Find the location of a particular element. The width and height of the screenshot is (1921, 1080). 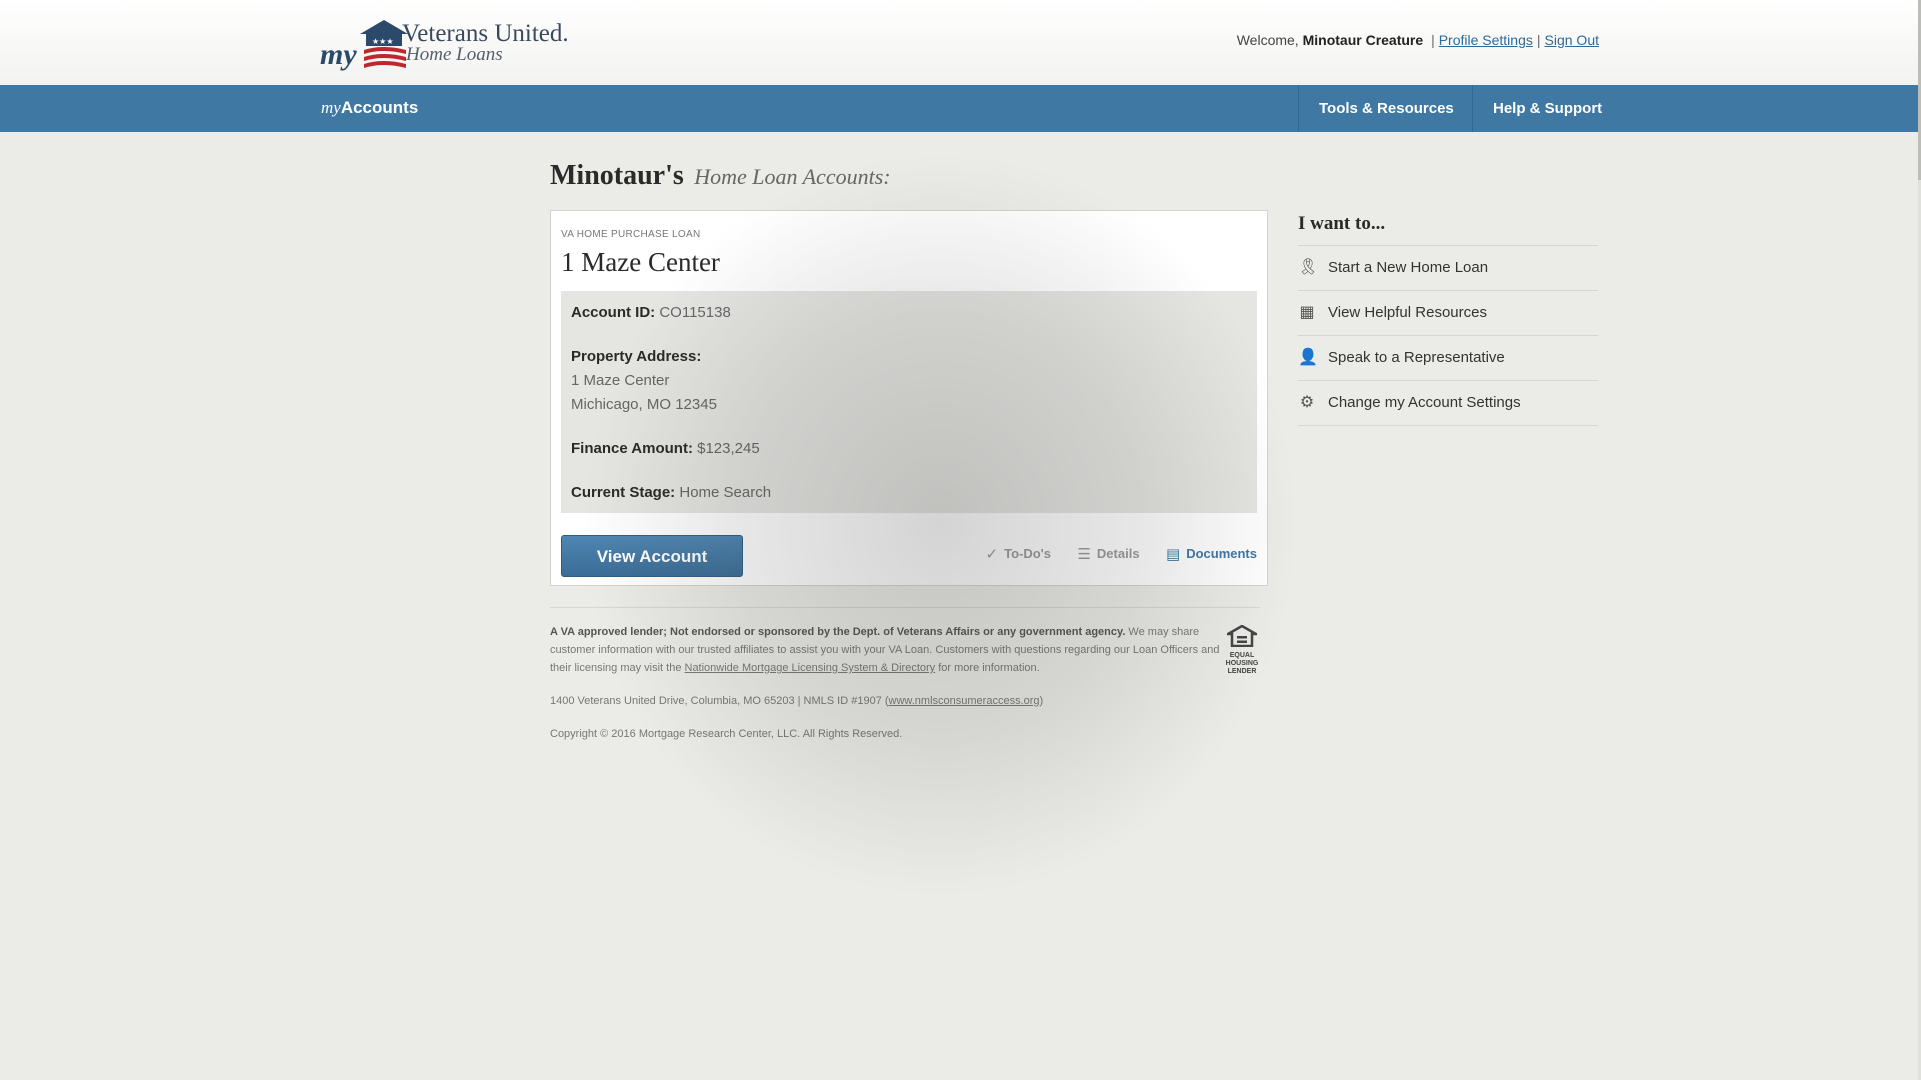

todos-link: ✓ To-Do's is located at coordinates (1018, 554).